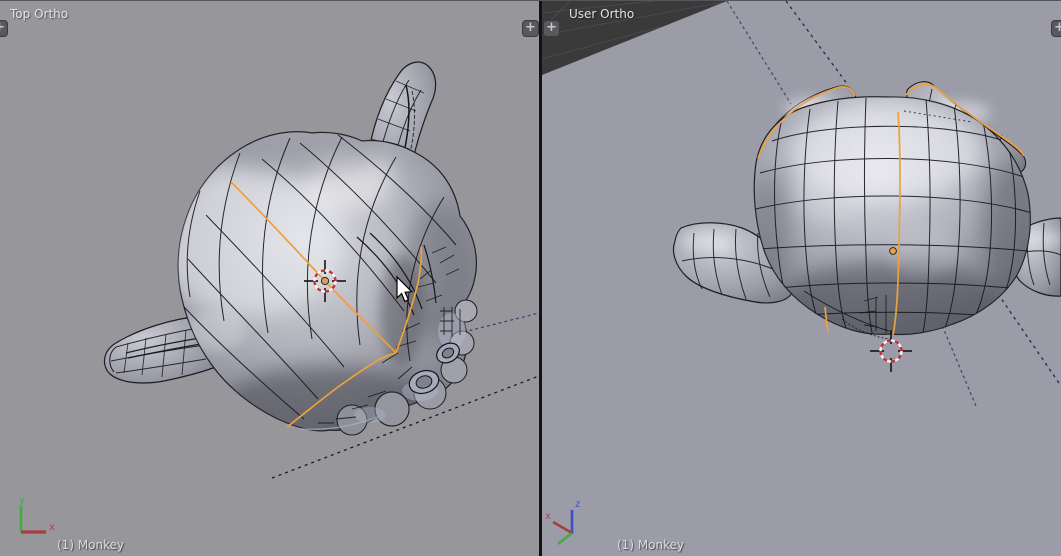 This screenshot has height=556, width=1061. I want to click on selected-vertex, so click(893, 251).